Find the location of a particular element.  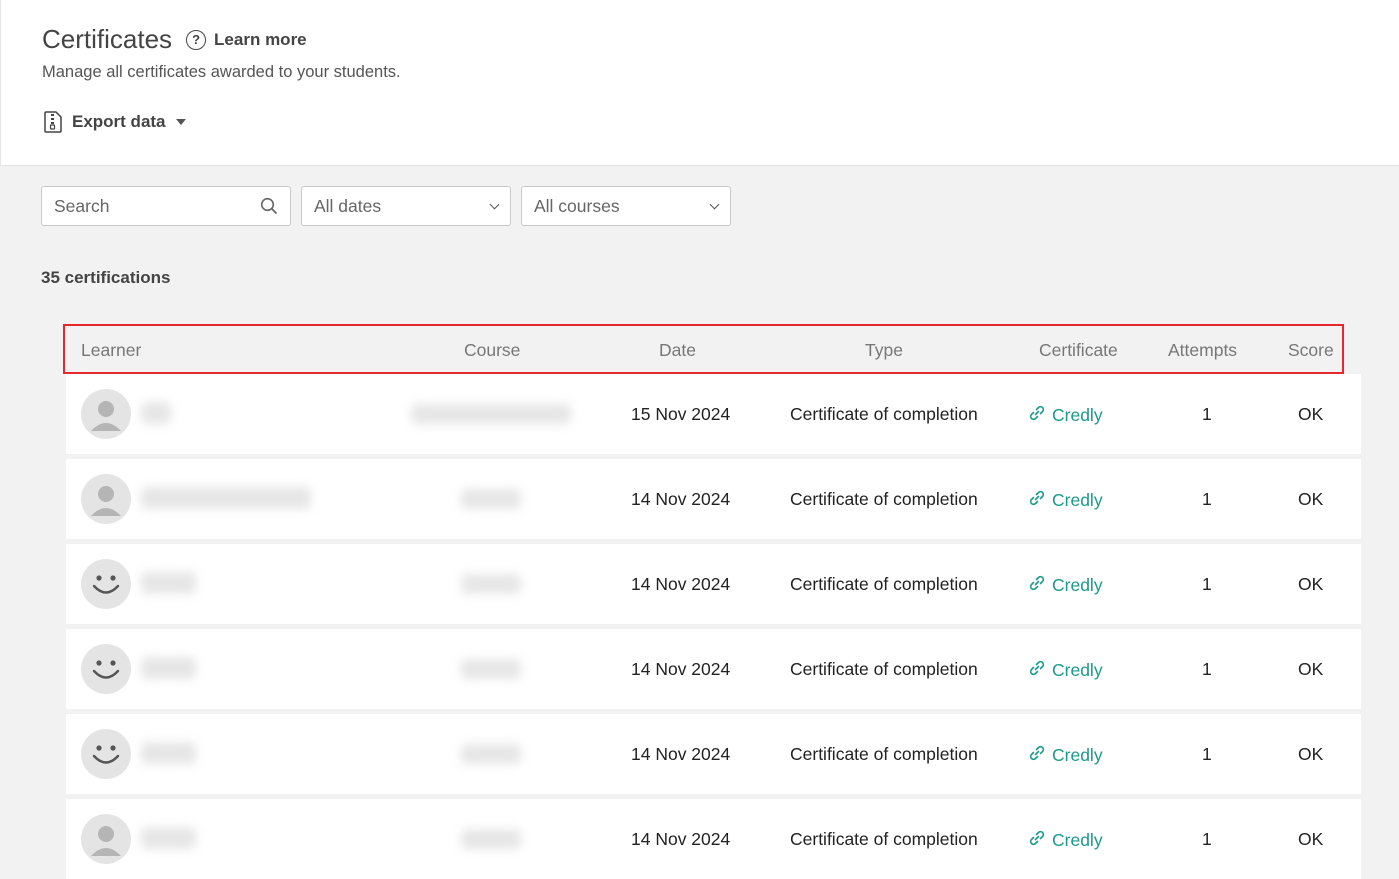

column-header-attempts: Attempts is located at coordinates (1202, 350).